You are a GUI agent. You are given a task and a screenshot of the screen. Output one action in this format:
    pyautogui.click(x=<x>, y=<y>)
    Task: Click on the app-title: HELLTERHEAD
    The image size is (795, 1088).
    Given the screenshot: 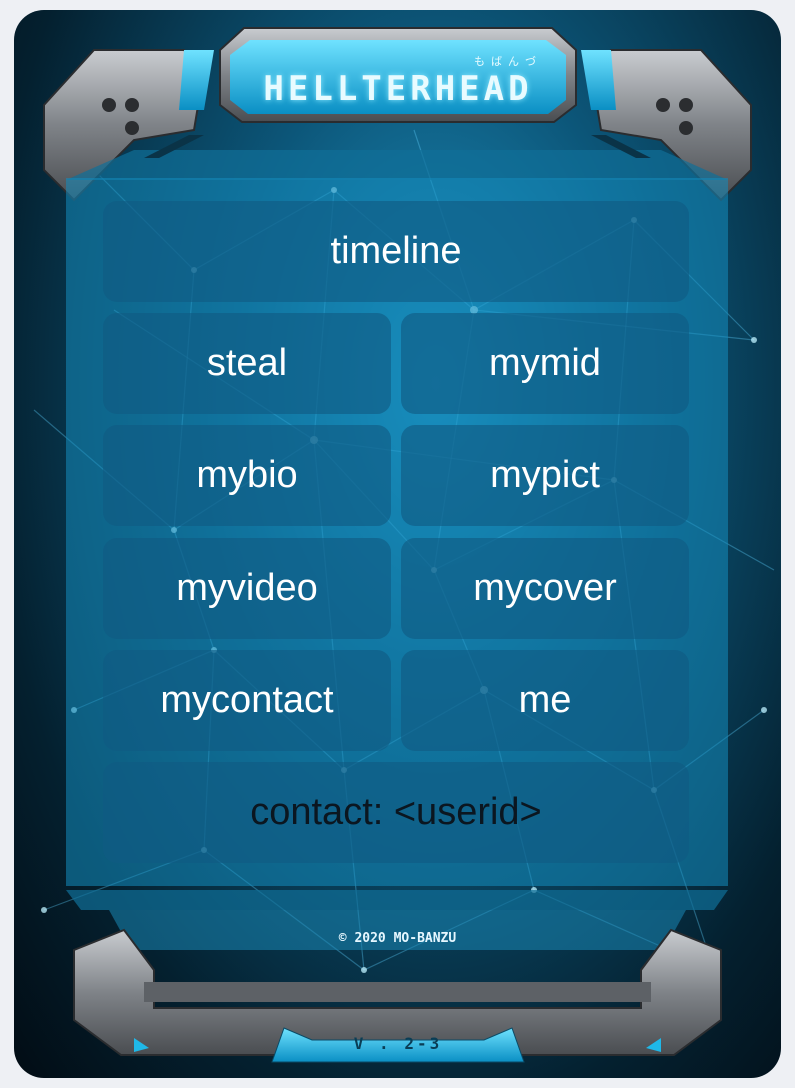 What is the action you would take?
    pyautogui.click(x=398, y=89)
    